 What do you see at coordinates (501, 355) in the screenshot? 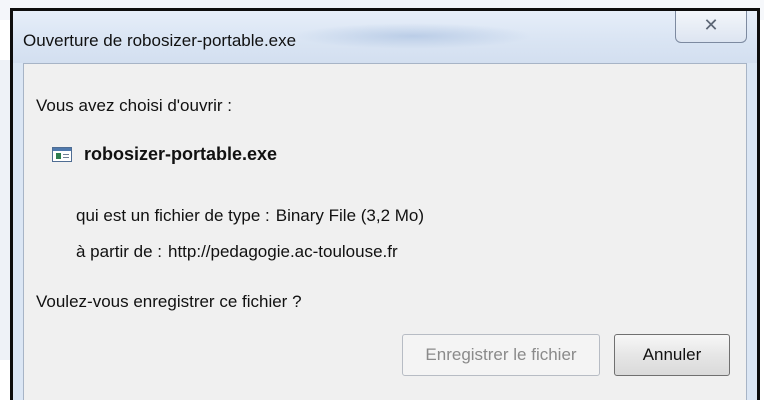
I see `save-file-button: Enregistrer le fichier` at bounding box center [501, 355].